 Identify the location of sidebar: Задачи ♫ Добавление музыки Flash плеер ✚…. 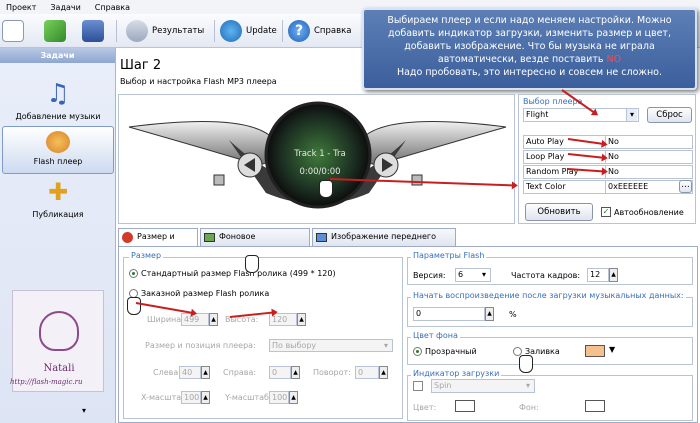
(58, 235).